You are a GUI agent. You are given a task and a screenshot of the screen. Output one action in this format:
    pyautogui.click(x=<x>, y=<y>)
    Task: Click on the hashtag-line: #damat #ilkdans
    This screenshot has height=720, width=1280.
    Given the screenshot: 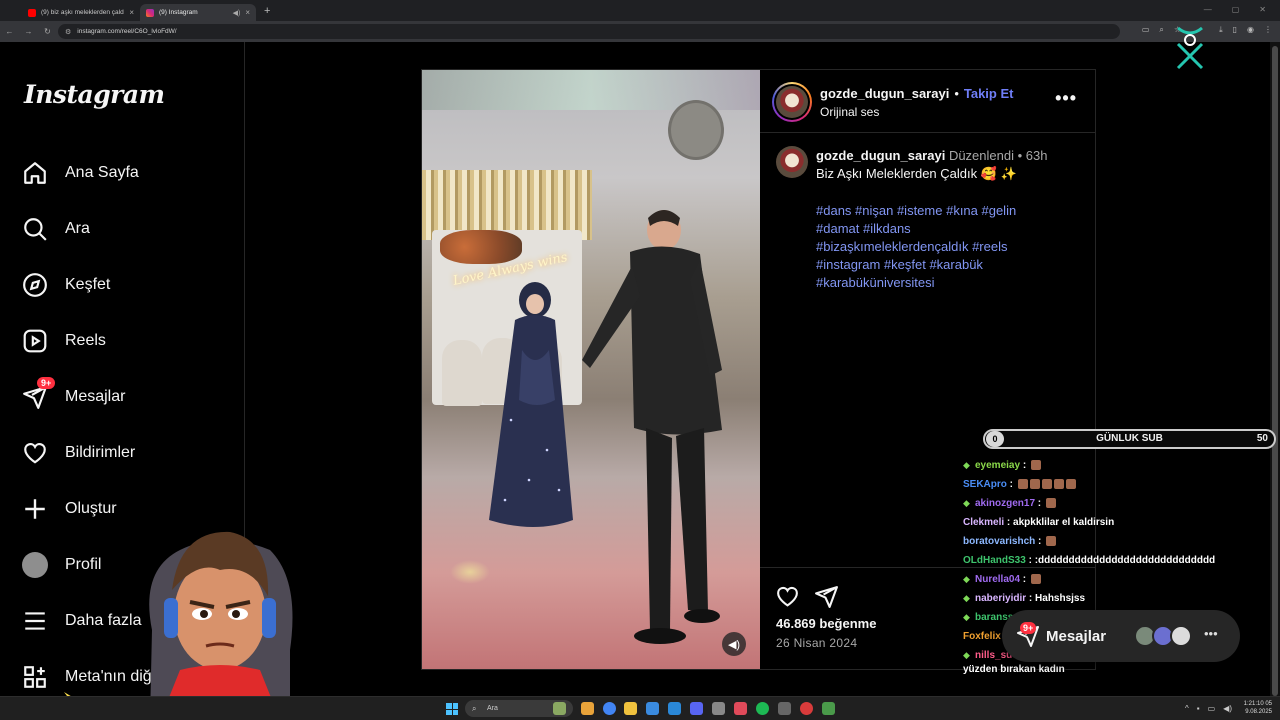 What is the action you would take?
    pyautogui.click(x=946, y=229)
    